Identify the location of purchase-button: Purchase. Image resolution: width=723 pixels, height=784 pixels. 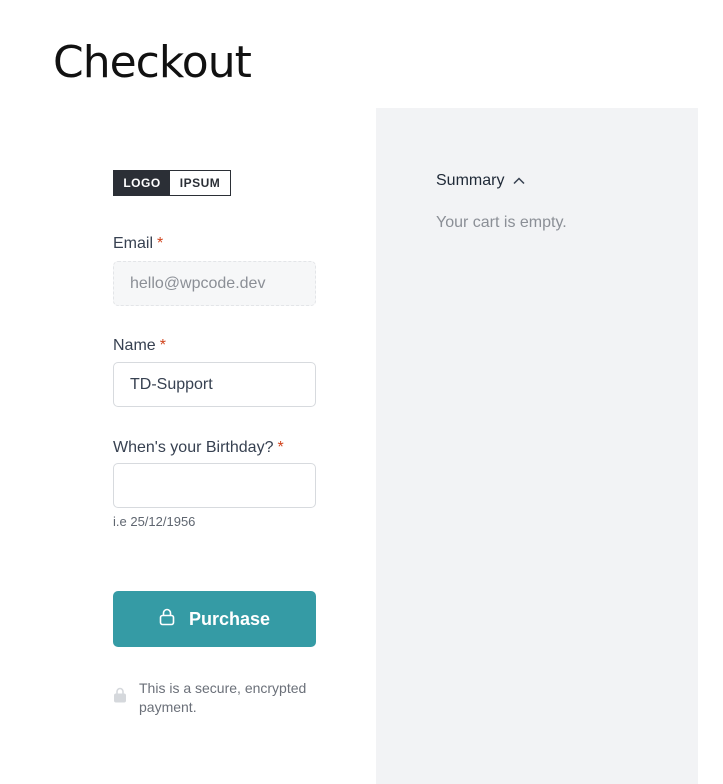
(214, 619).